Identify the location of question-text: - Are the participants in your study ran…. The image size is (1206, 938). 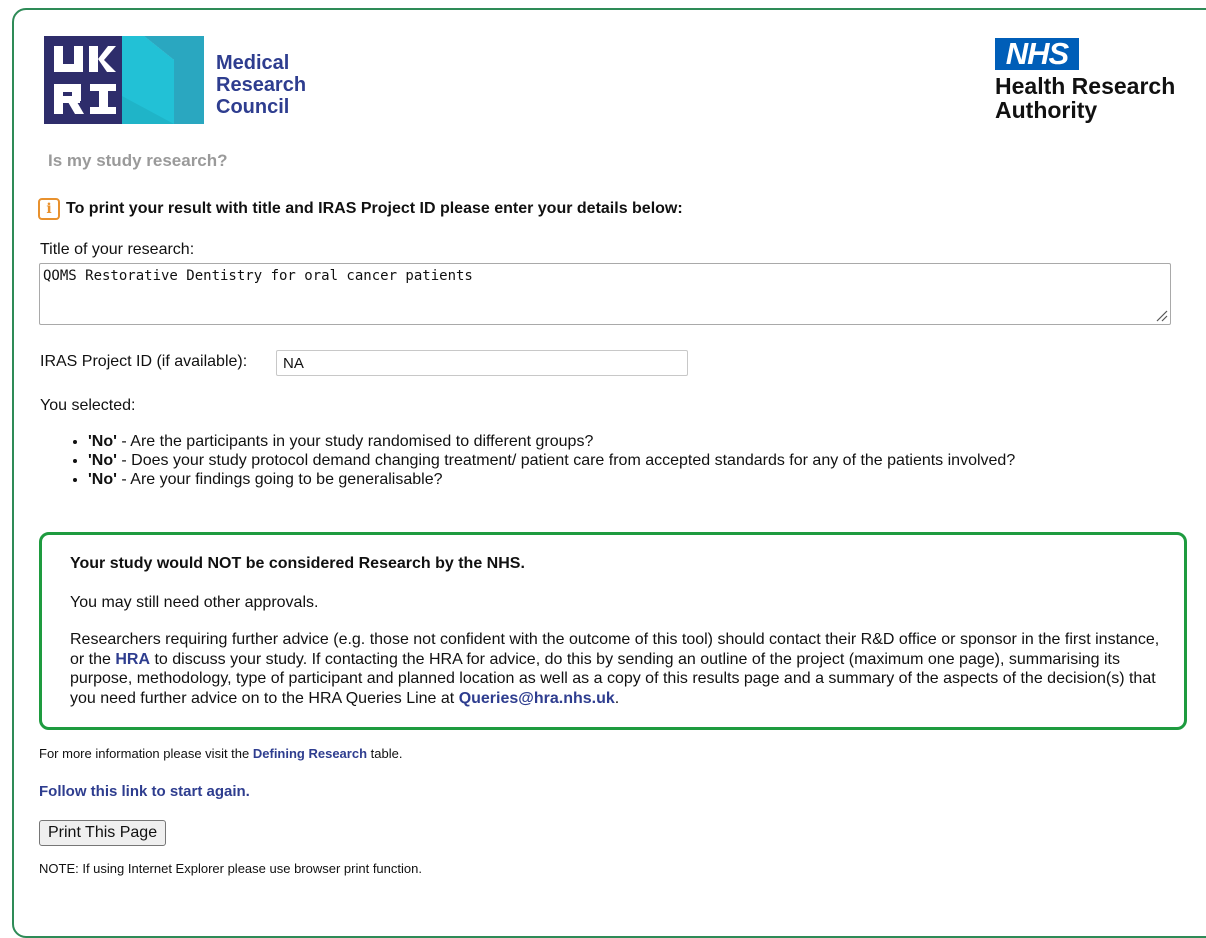
(355, 441).